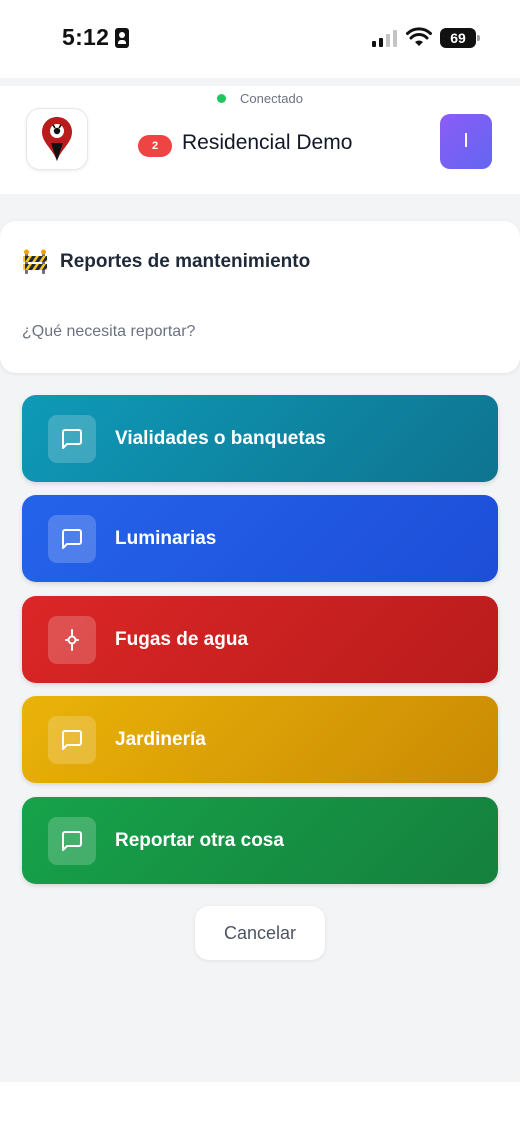  Describe the element at coordinates (267, 143) in the screenshot. I see `residence-name: Residencial Demo` at that location.